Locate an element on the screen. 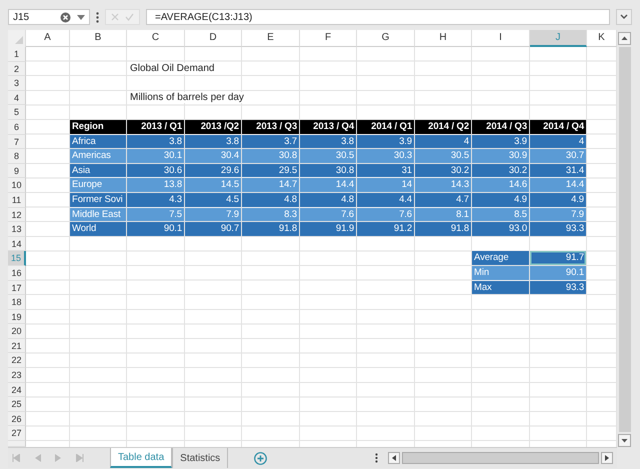 This screenshot has width=640, height=469. table-cell: Max is located at coordinates (500, 287).